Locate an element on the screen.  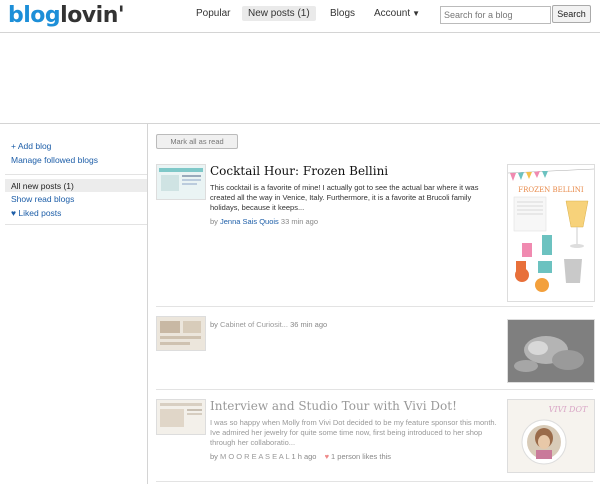
post-meta: by Cabinet of Curiosit... 36 min ago is located at coordinates (268, 324).